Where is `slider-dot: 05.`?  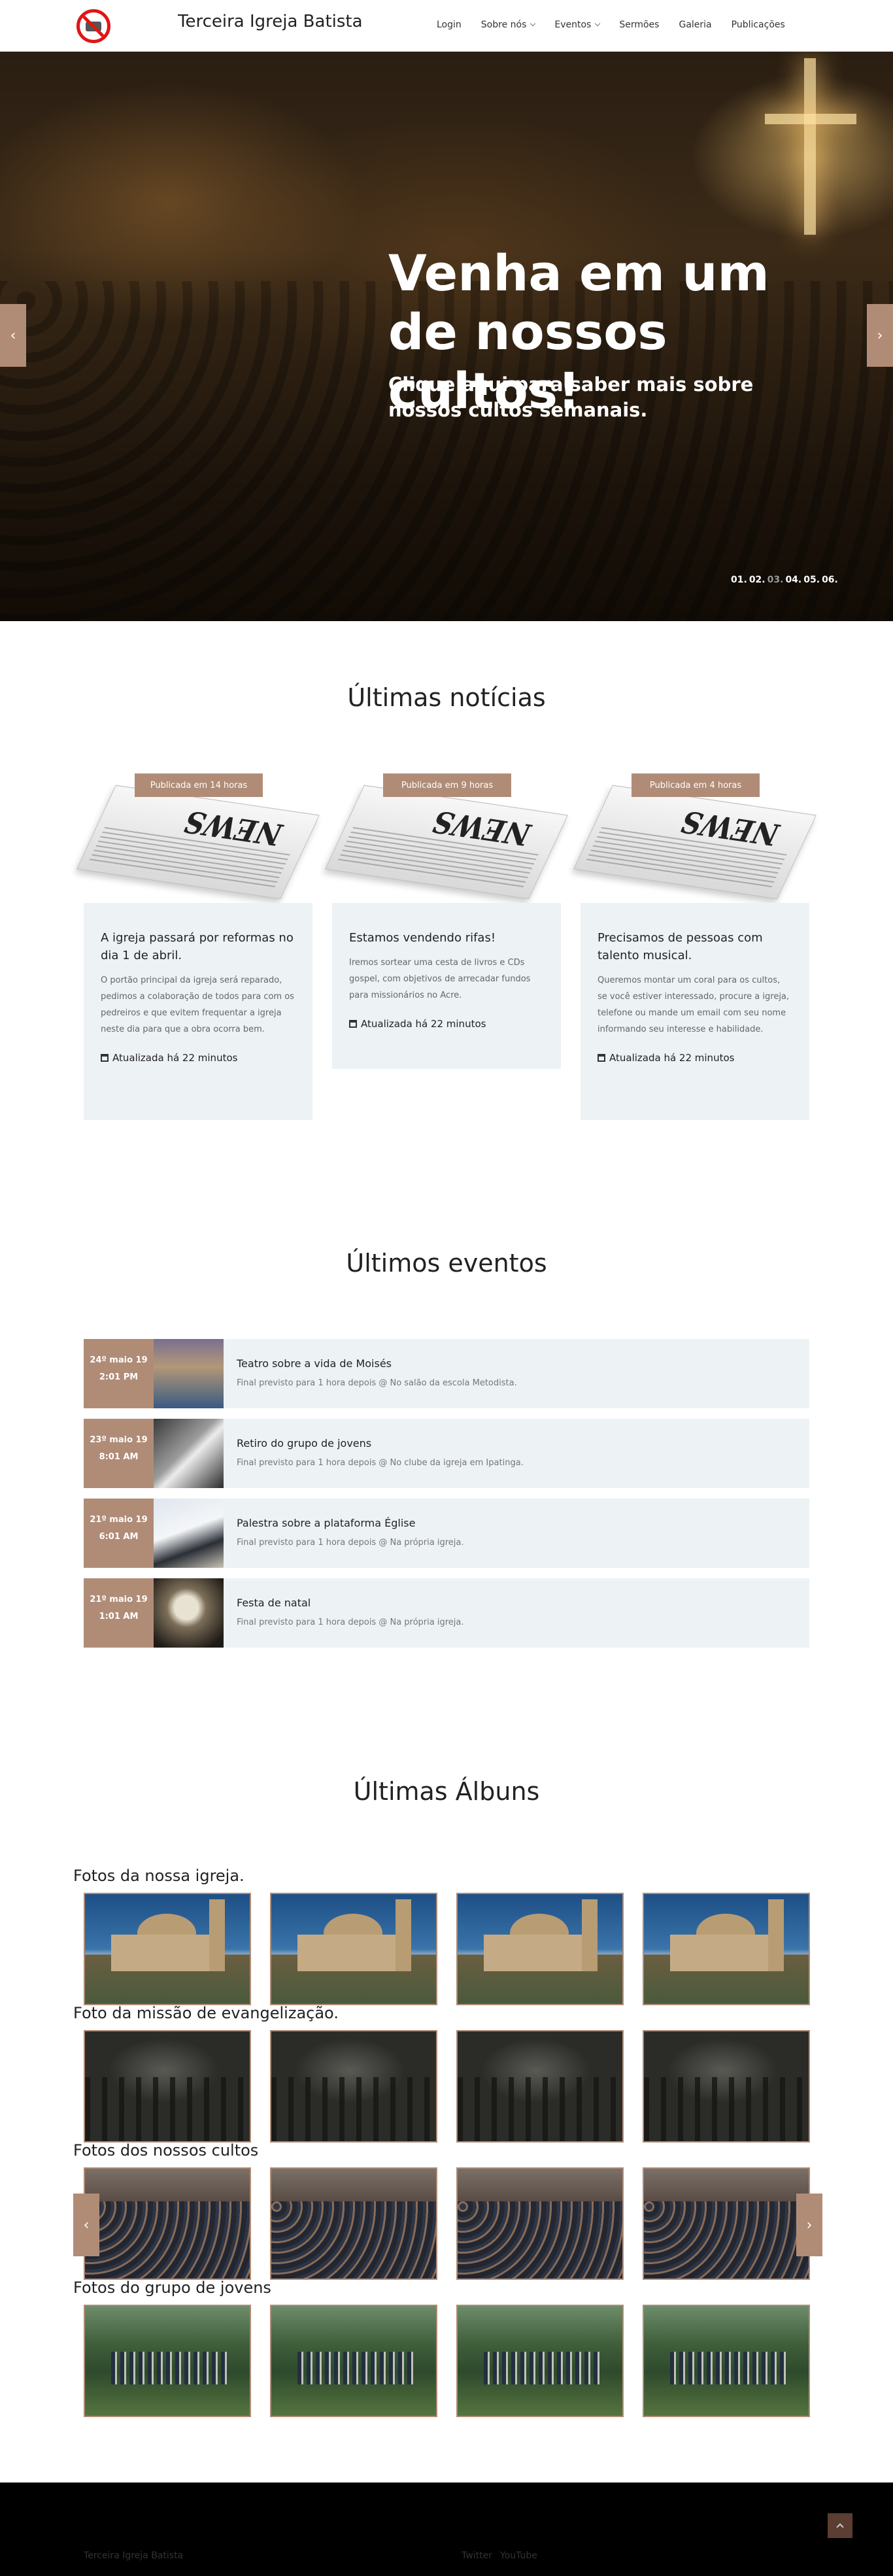
slider-dot: 05. is located at coordinates (811, 580).